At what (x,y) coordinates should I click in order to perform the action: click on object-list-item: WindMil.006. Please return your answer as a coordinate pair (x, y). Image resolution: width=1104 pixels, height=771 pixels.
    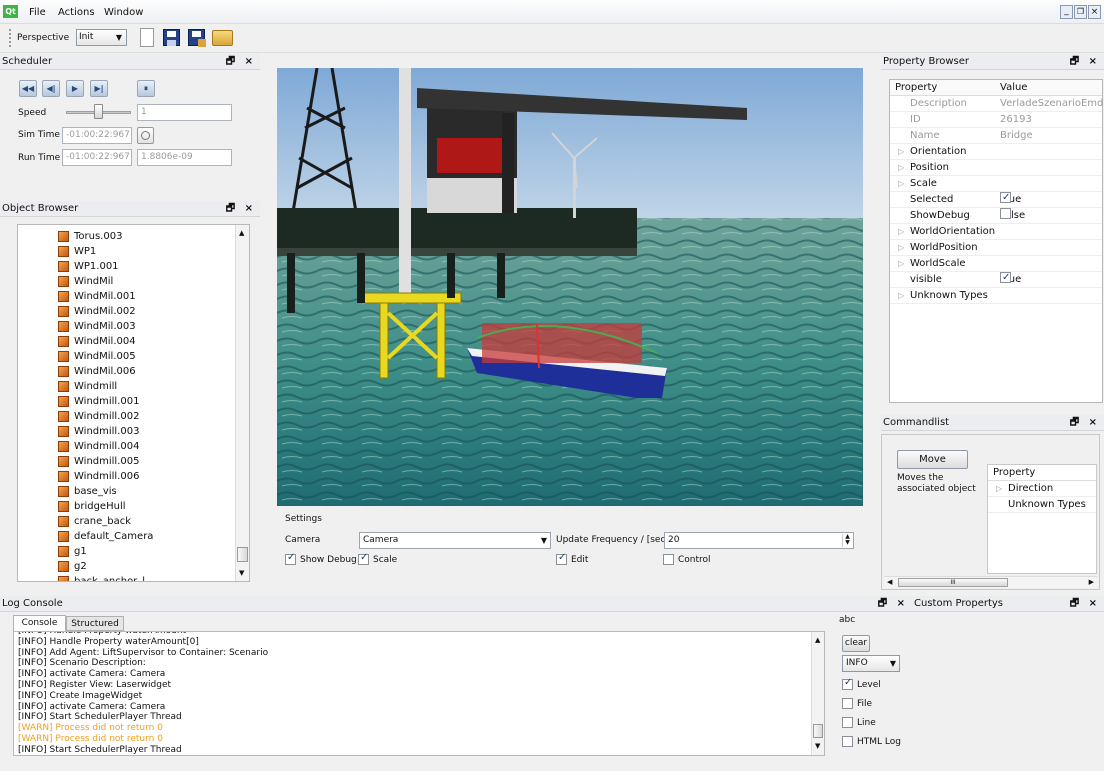
    Looking at the image, I should click on (133, 371).